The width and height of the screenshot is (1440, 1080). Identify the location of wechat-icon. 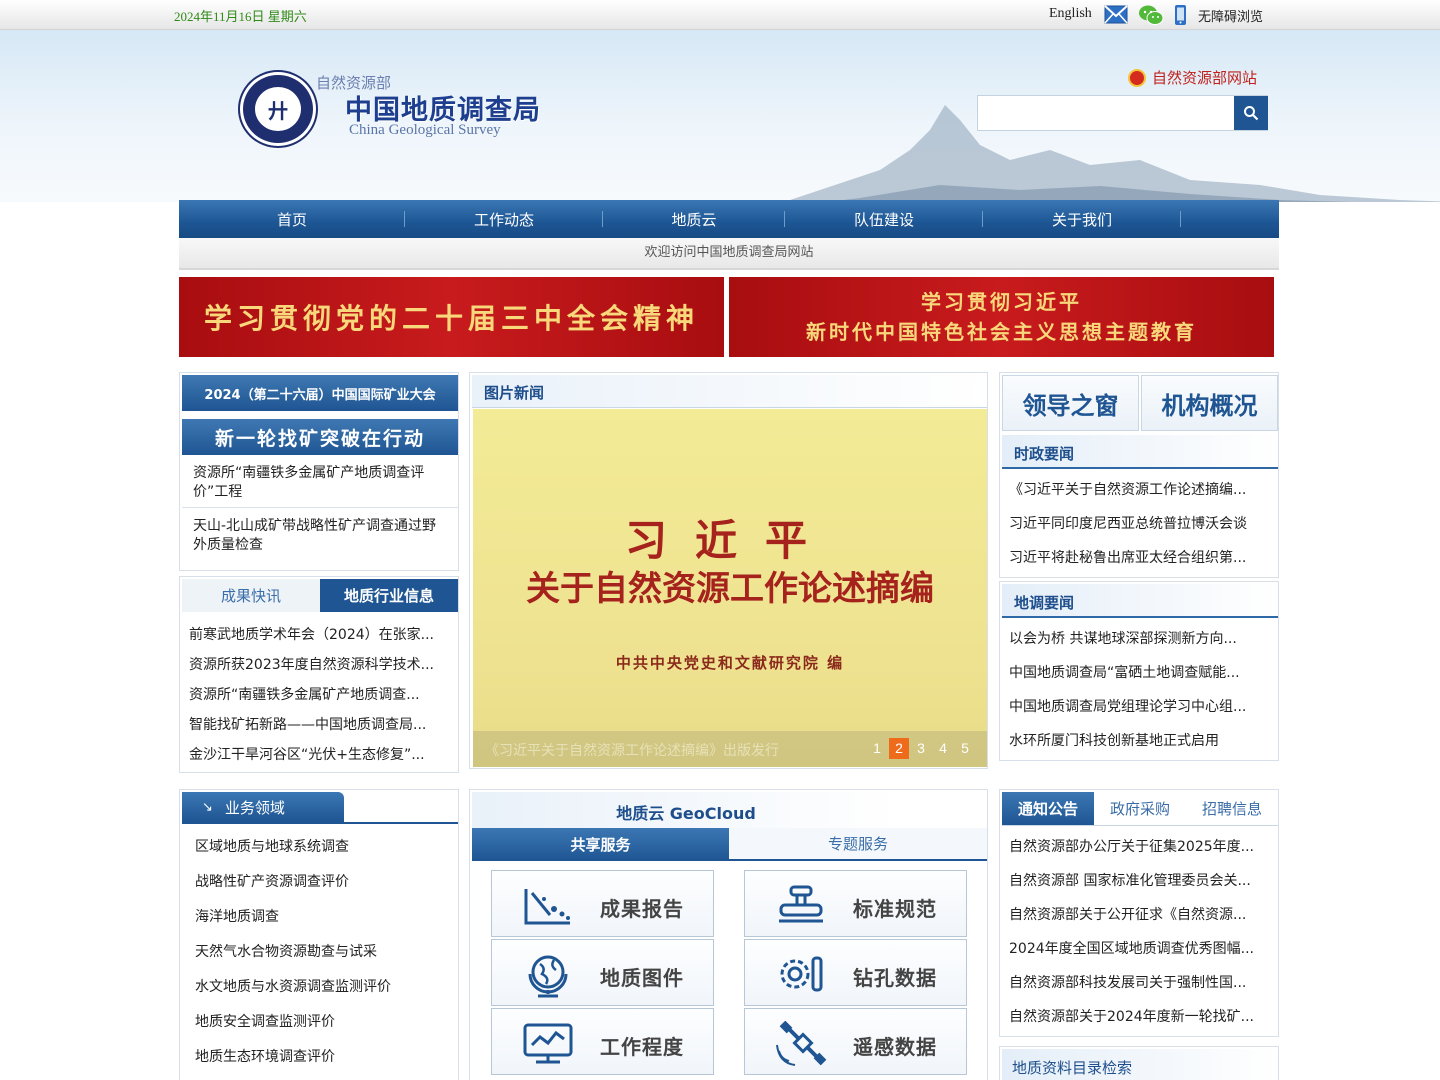
(1151, 17).